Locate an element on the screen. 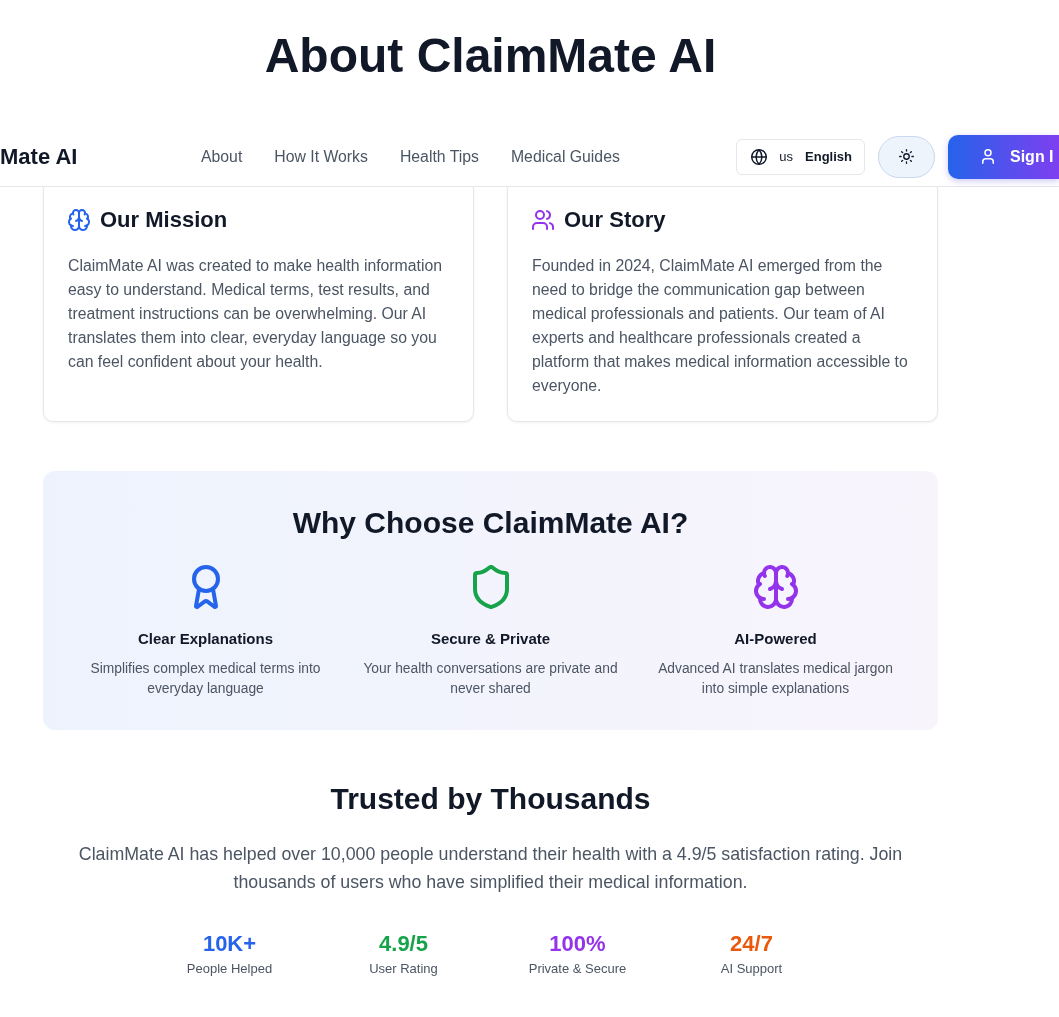  globe-icon is located at coordinates (759, 156).